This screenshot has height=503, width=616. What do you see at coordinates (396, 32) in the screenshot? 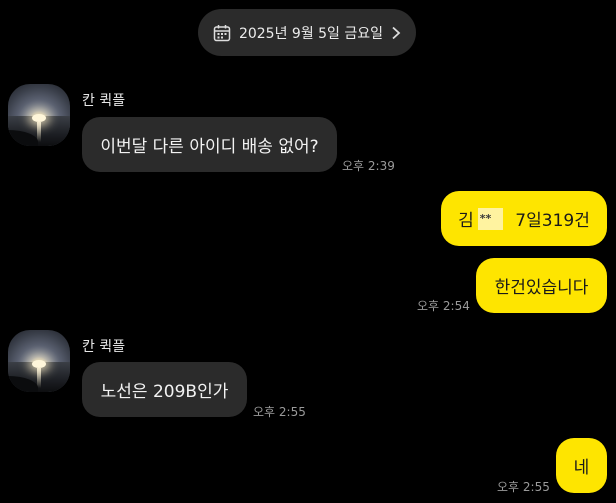
I see `chevron-right-icon` at bounding box center [396, 32].